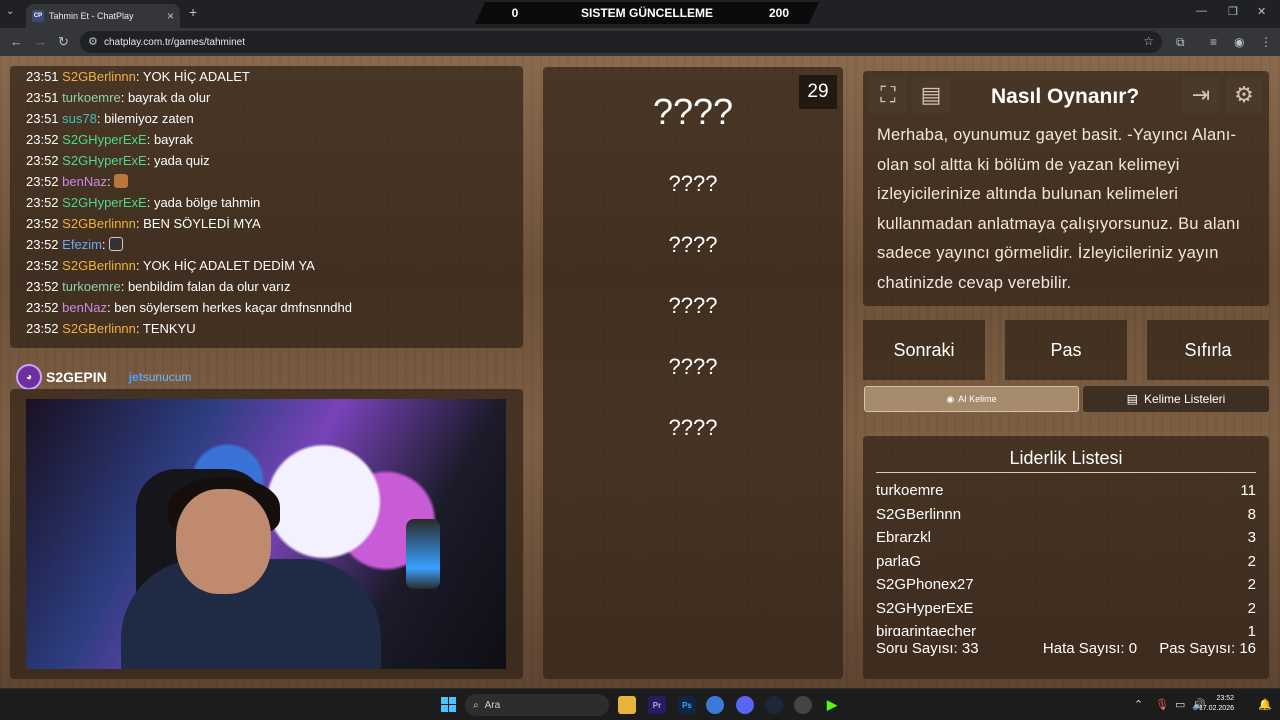 Image resolution: width=1280 pixels, height=720 pixels. I want to click on chat-nick: sus78, so click(79, 118).